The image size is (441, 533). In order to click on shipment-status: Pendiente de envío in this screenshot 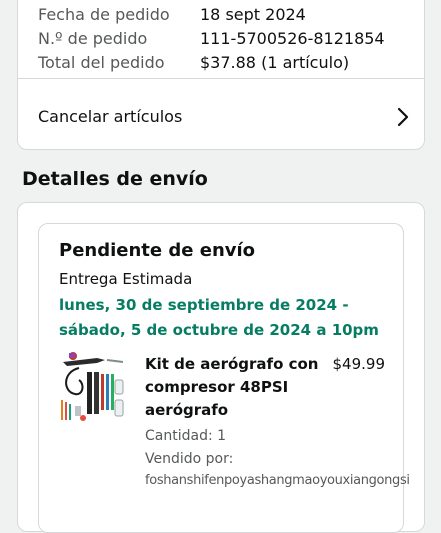, I will do `click(157, 250)`.